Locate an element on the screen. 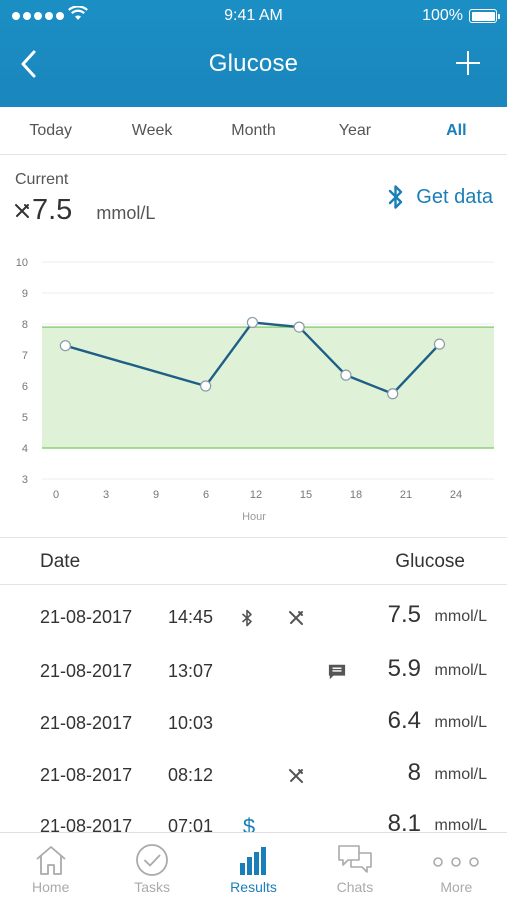 The width and height of the screenshot is (507, 900). table-row: 21-08-2017 08:12 8 mmol/L is located at coordinates (253, 775).